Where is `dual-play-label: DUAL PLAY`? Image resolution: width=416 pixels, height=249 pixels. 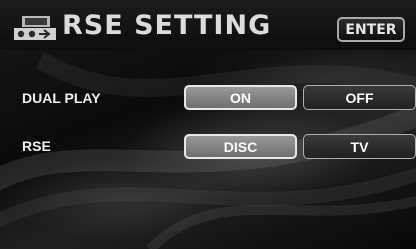
dual-play-label: DUAL PLAY is located at coordinates (61, 98).